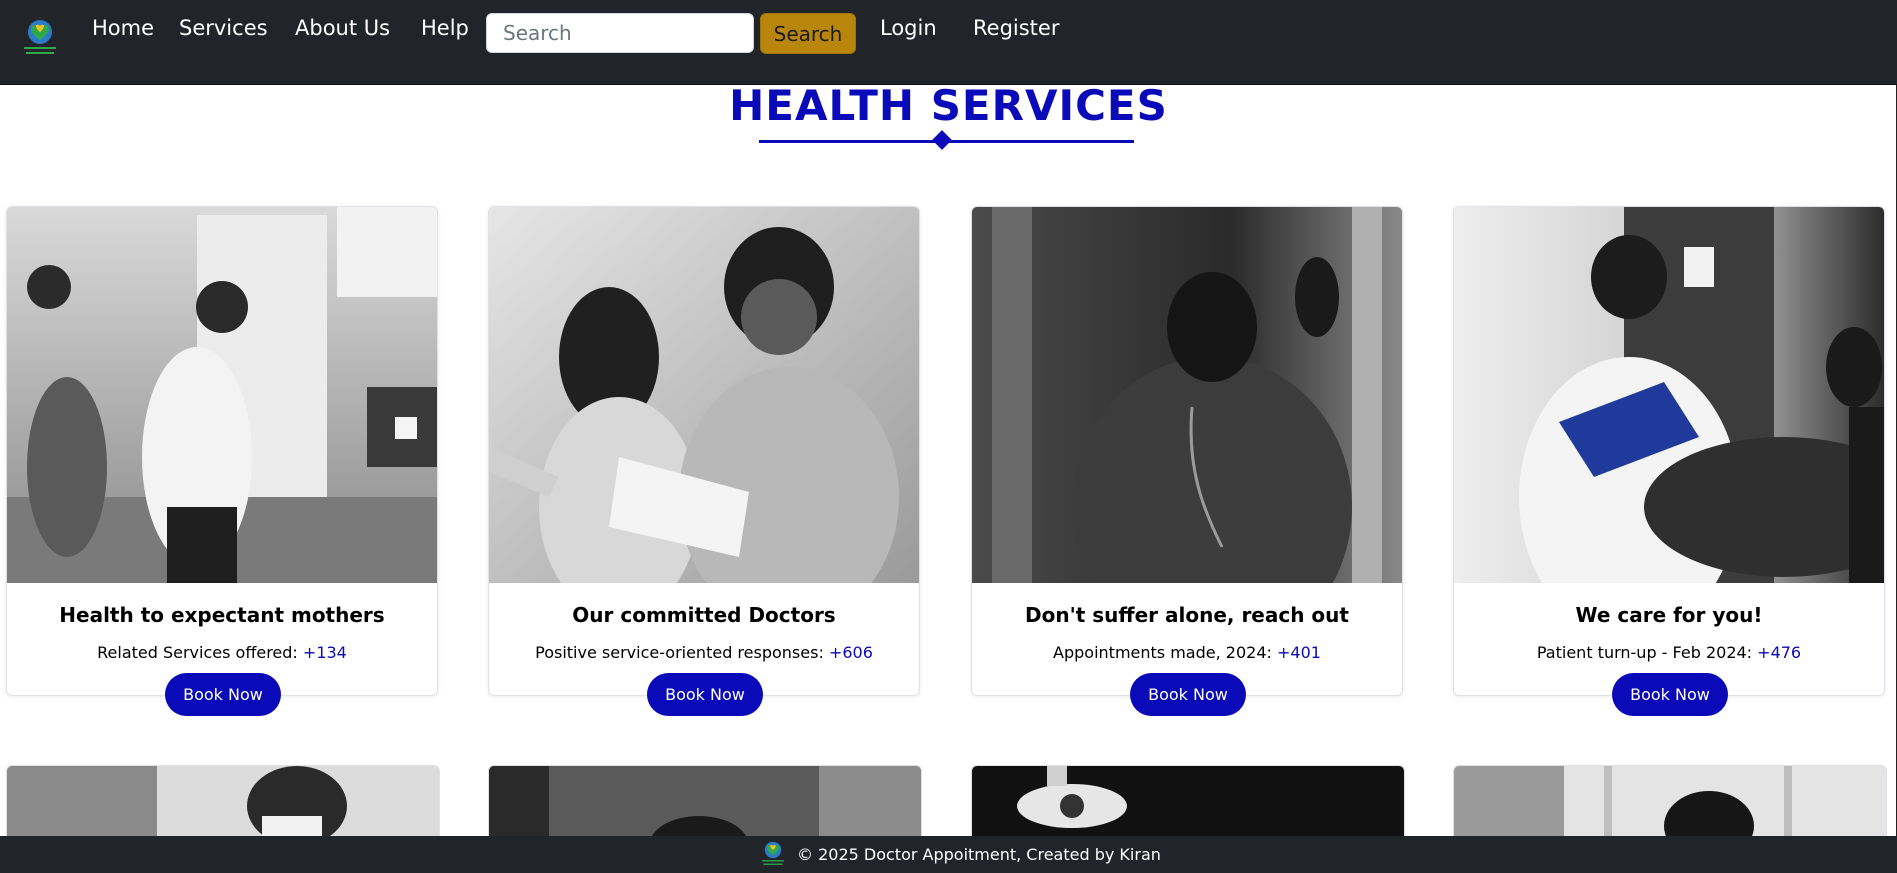 The width and height of the screenshot is (1897, 873). Describe the element at coordinates (445, 28) in the screenshot. I see `nav-link-help: Help` at that location.